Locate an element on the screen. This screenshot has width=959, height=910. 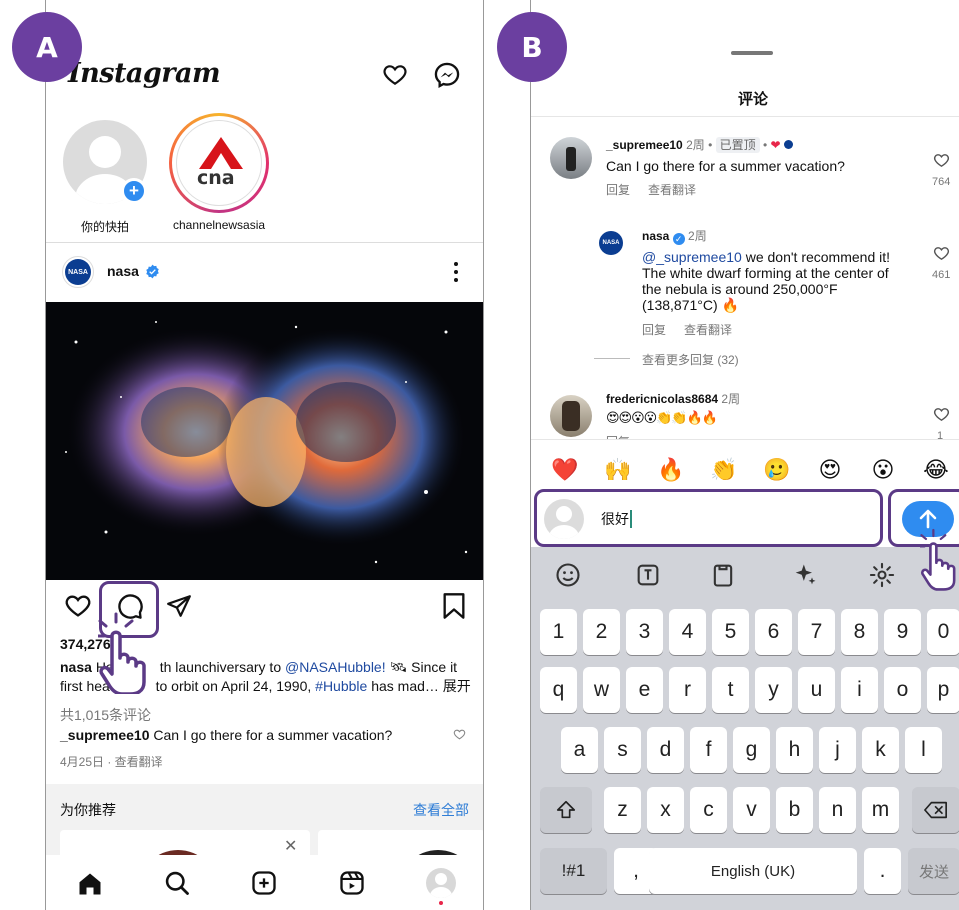
key: z is located at coordinates (622, 810).